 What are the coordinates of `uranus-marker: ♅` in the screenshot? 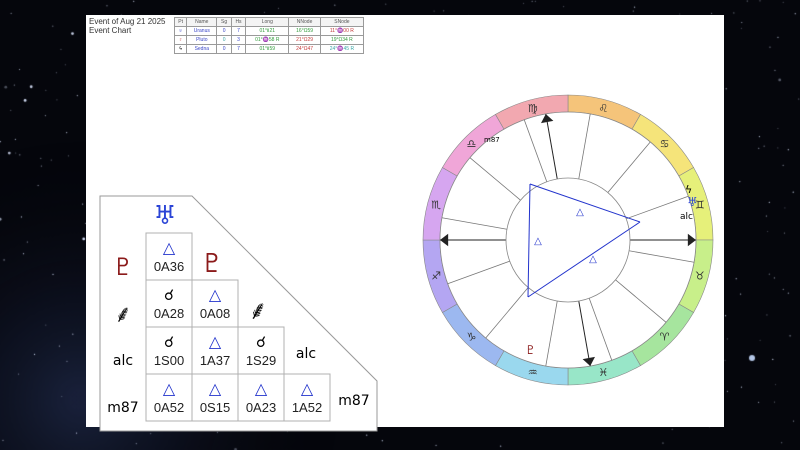 It's located at (692, 202).